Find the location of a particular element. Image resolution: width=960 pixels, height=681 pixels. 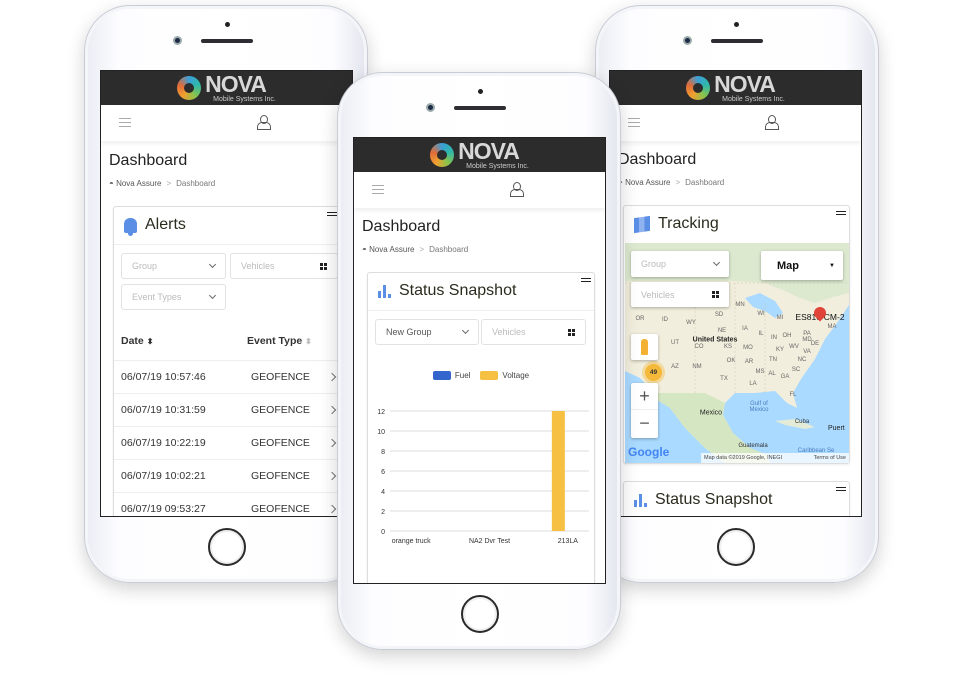

street-view-pegman-icon is located at coordinates (644, 347).